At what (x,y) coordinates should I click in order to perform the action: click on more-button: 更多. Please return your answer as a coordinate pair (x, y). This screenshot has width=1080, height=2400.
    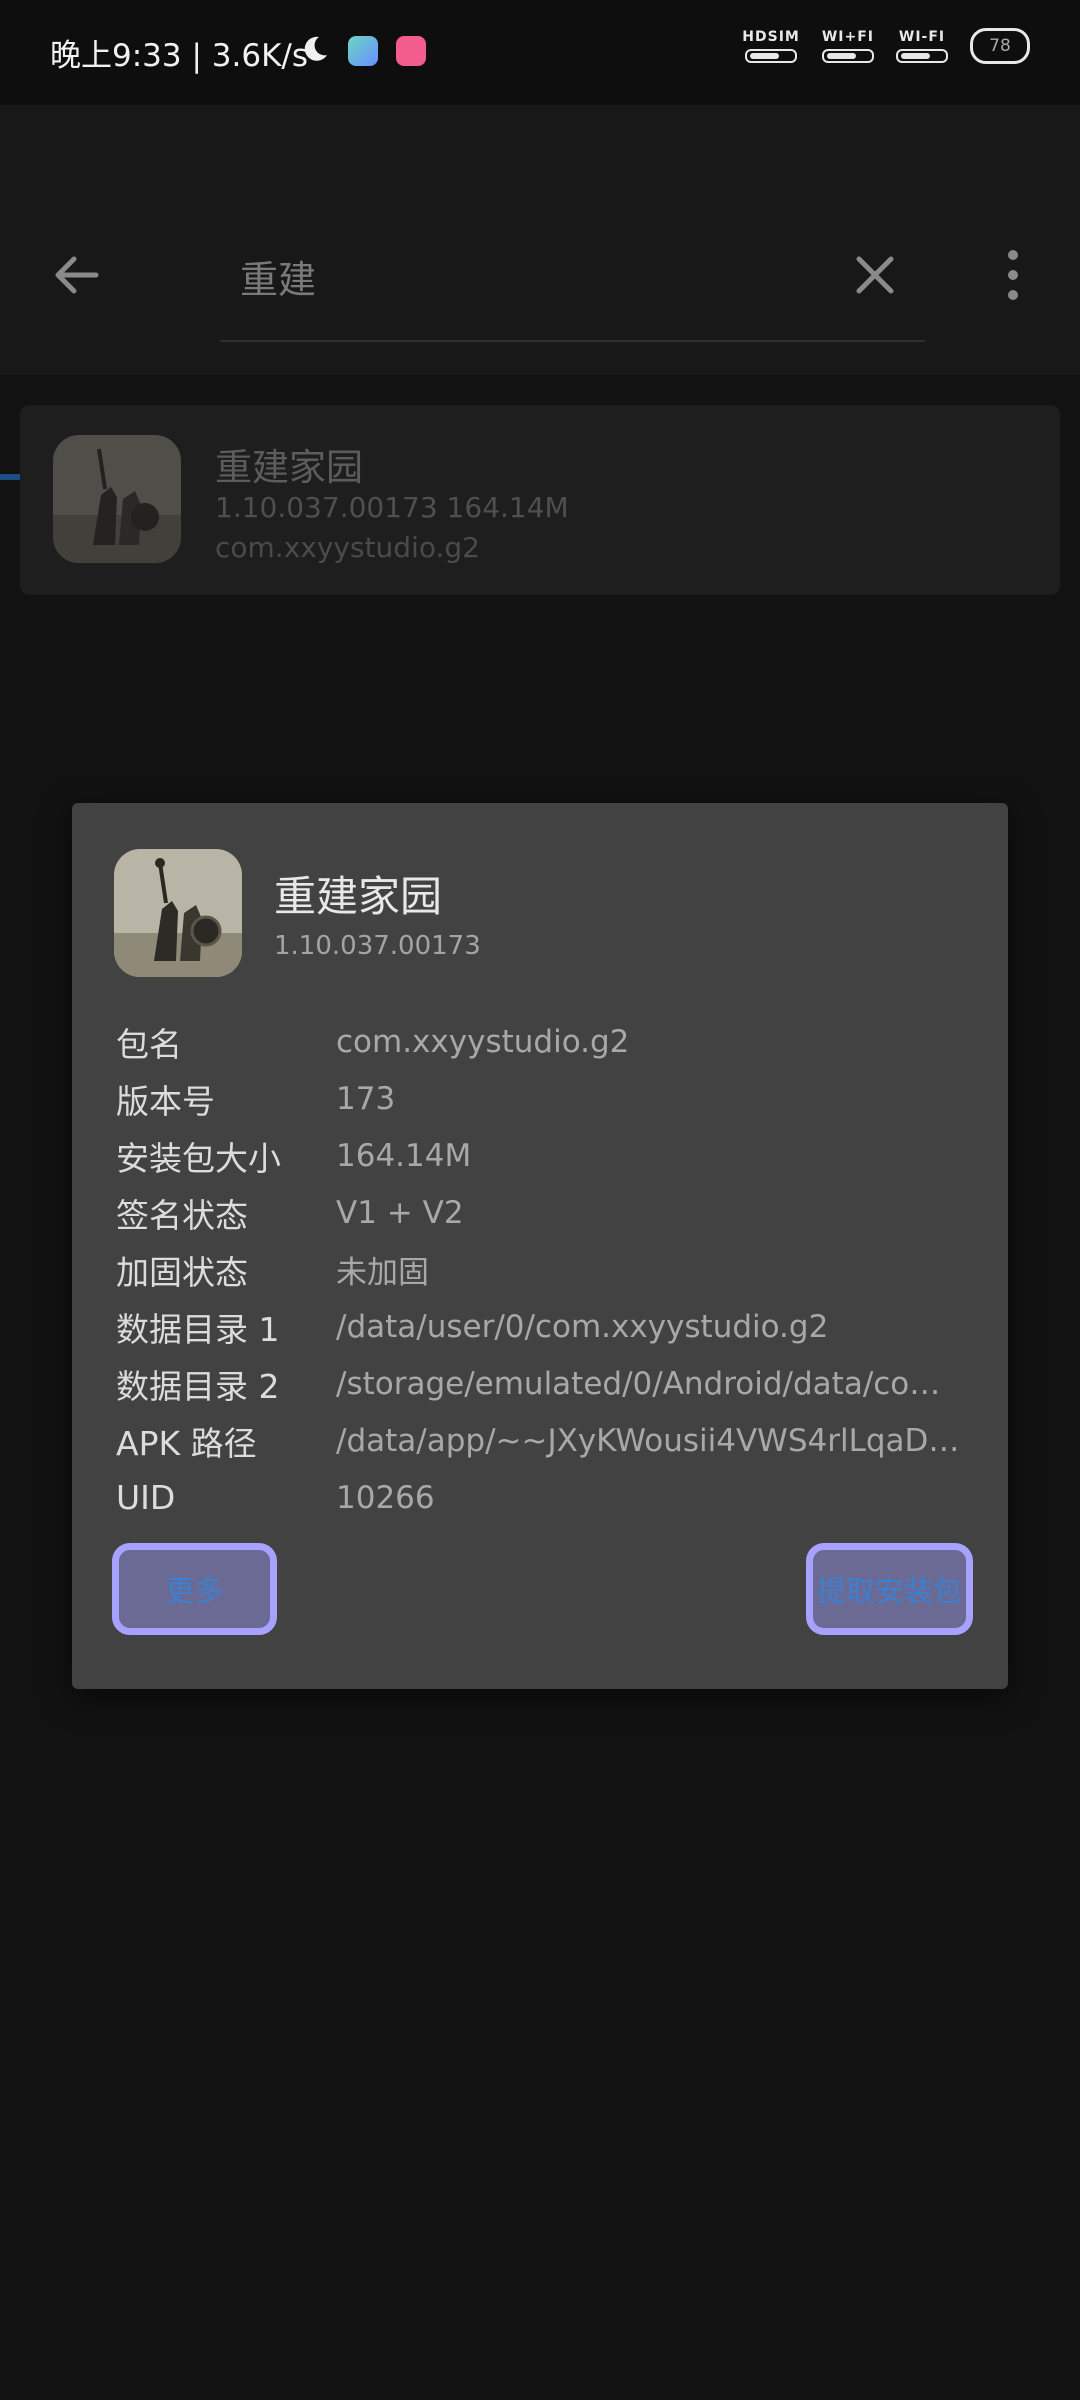
    Looking at the image, I should click on (194, 1589).